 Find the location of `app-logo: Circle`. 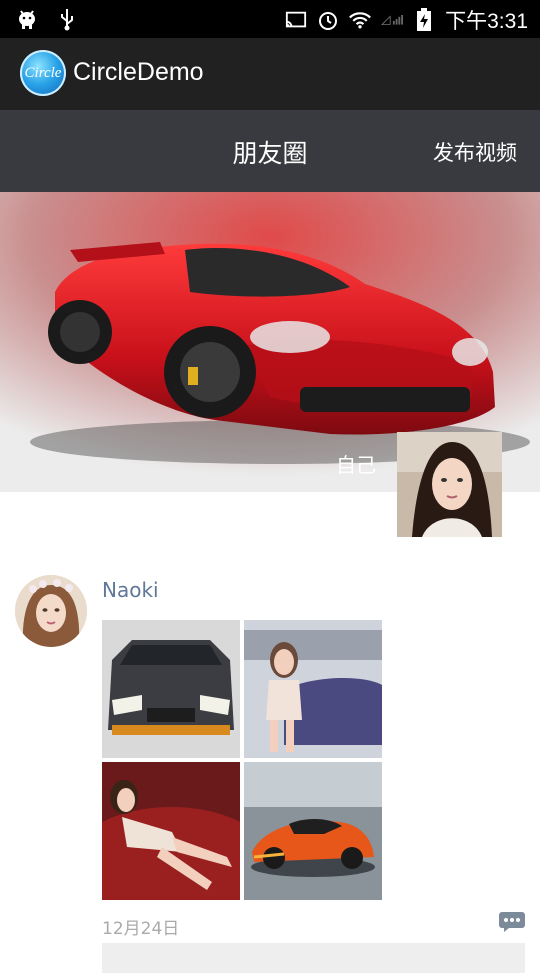

app-logo: Circle is located at coordinates (43, 73).